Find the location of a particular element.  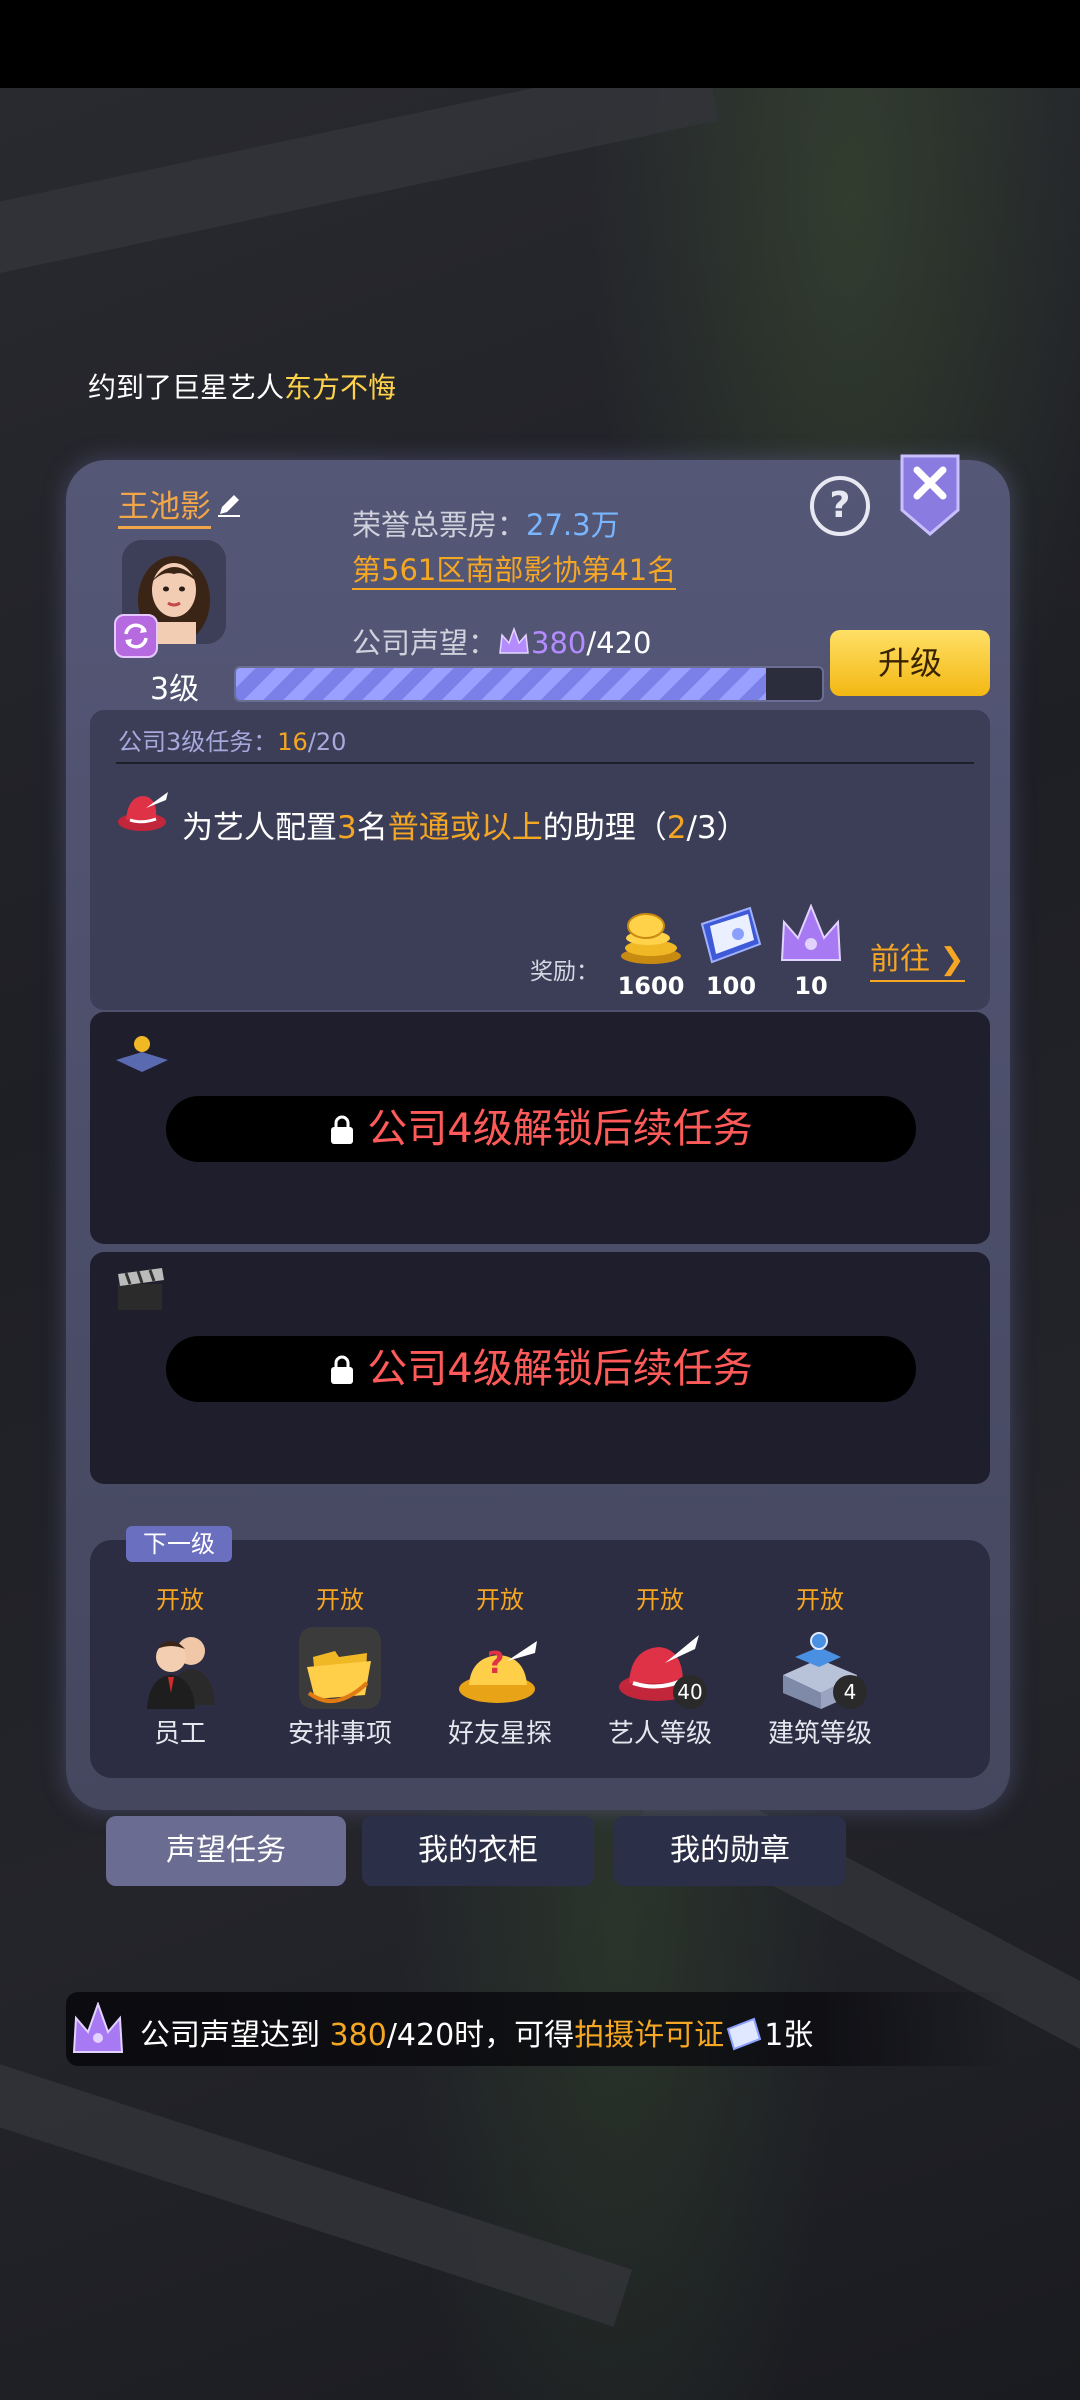

divider is located at coordinates (545, 763).